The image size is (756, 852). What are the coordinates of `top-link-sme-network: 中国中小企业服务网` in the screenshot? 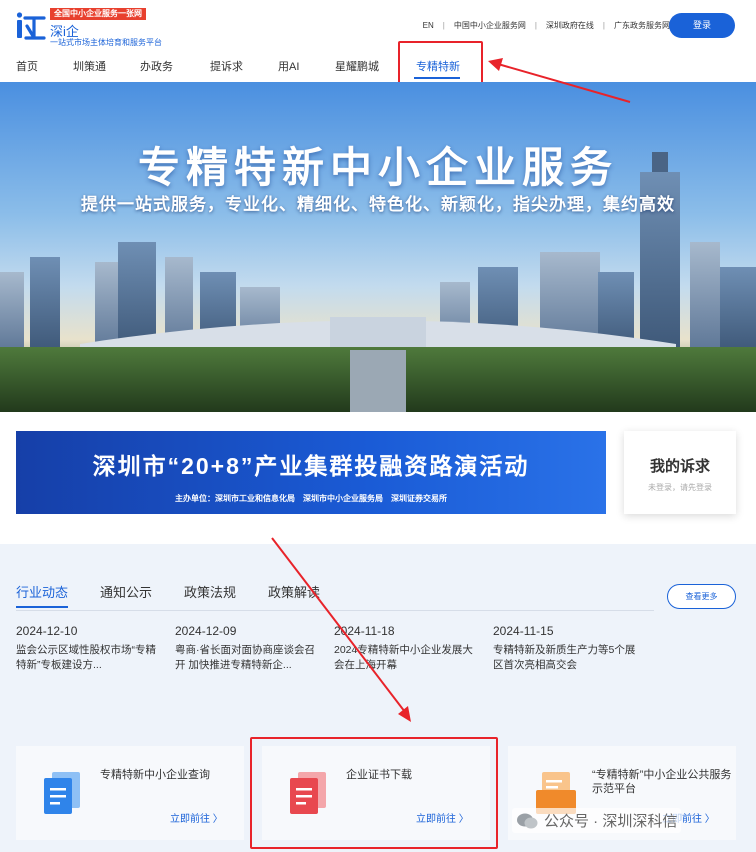 It's located at (490, 25).